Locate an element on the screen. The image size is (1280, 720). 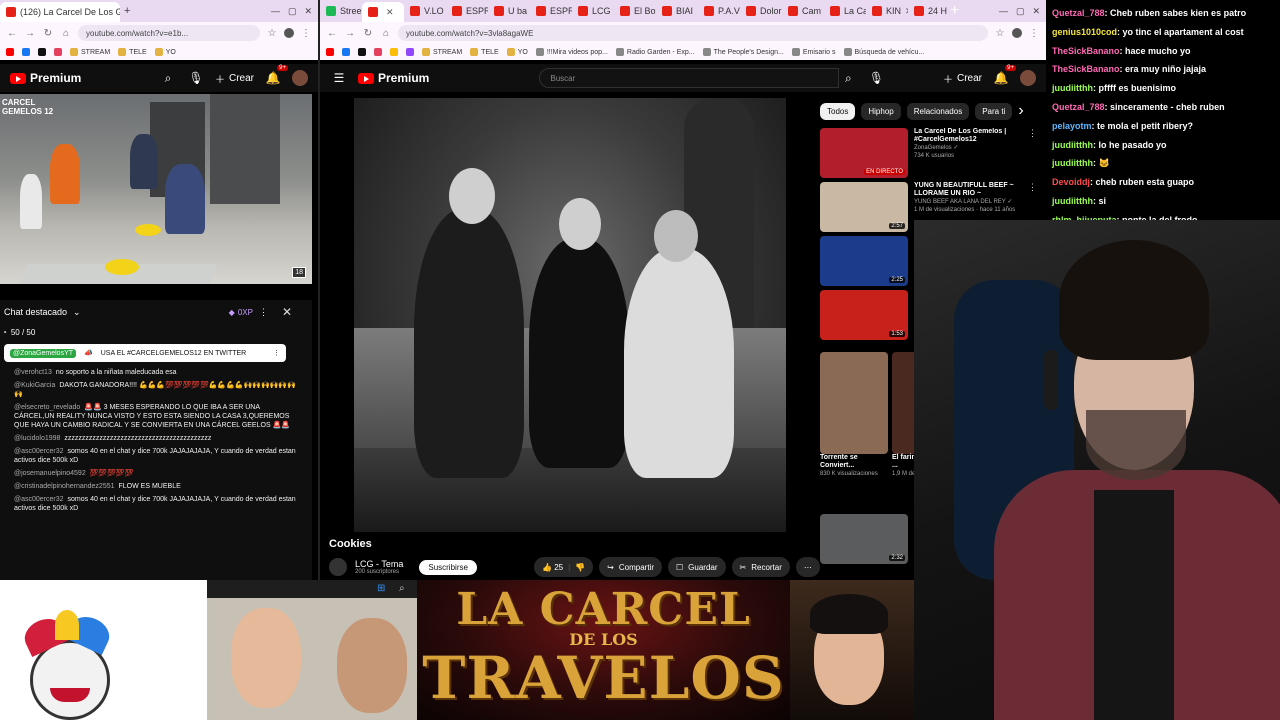
bookmark-yo: YO is located at coordinates (165, 52).